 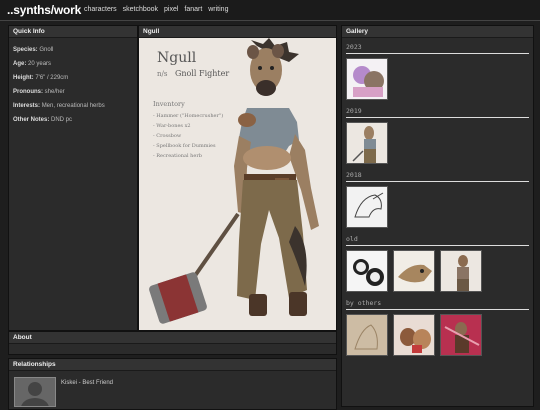 I want to click on art-inventory-item: - Spellbook for Dummies, so click(x=184, y=146).